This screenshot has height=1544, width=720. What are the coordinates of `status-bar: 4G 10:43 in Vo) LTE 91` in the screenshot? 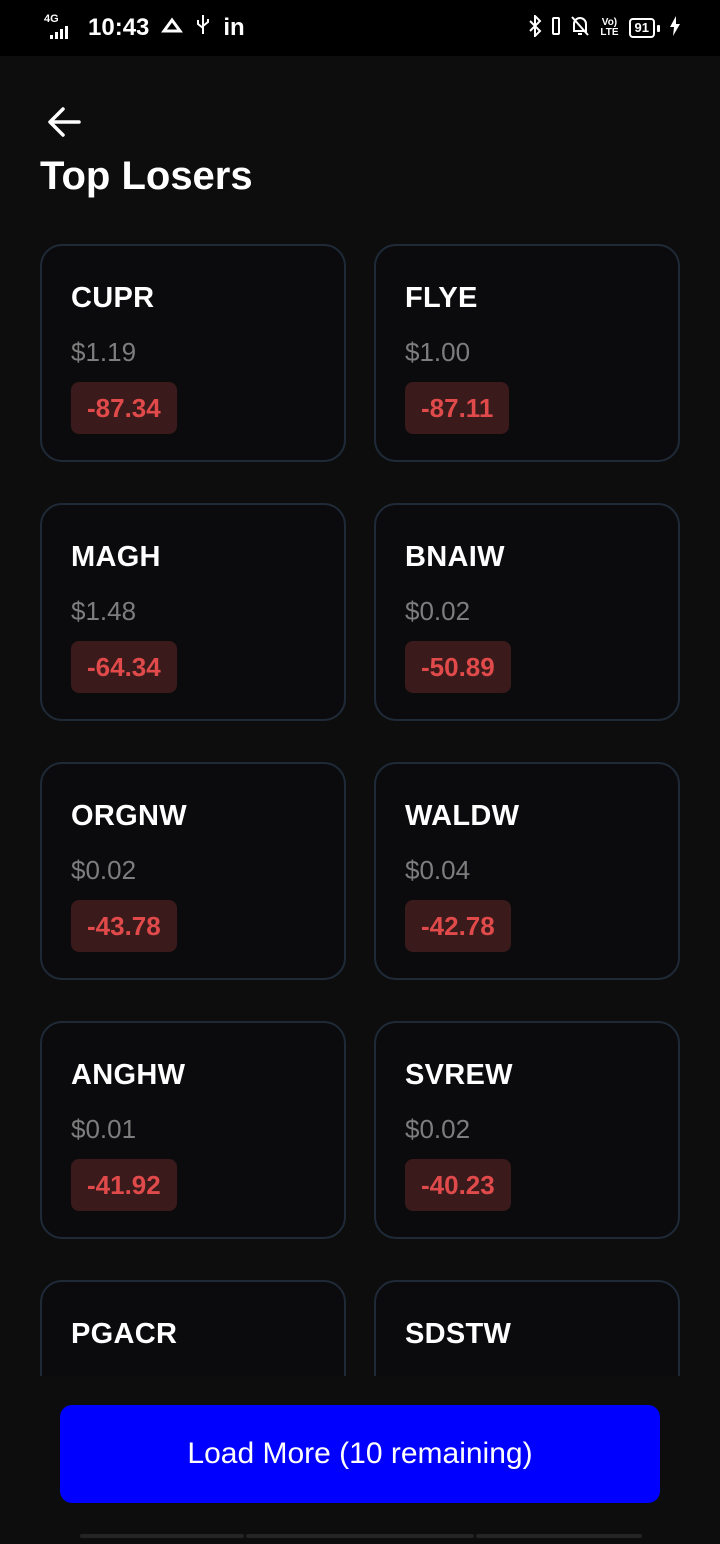 It's located at (360, 28).